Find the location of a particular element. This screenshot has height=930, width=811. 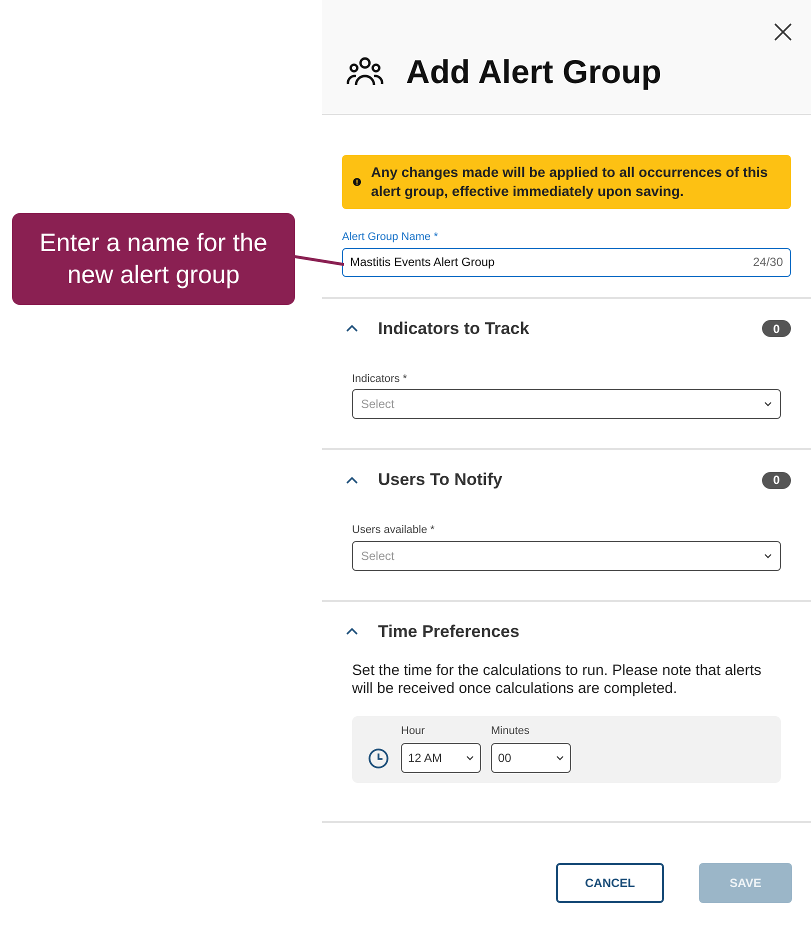

name-input: Mastitis Events Alert Group 24/30 is located at coordinates (566, 262).